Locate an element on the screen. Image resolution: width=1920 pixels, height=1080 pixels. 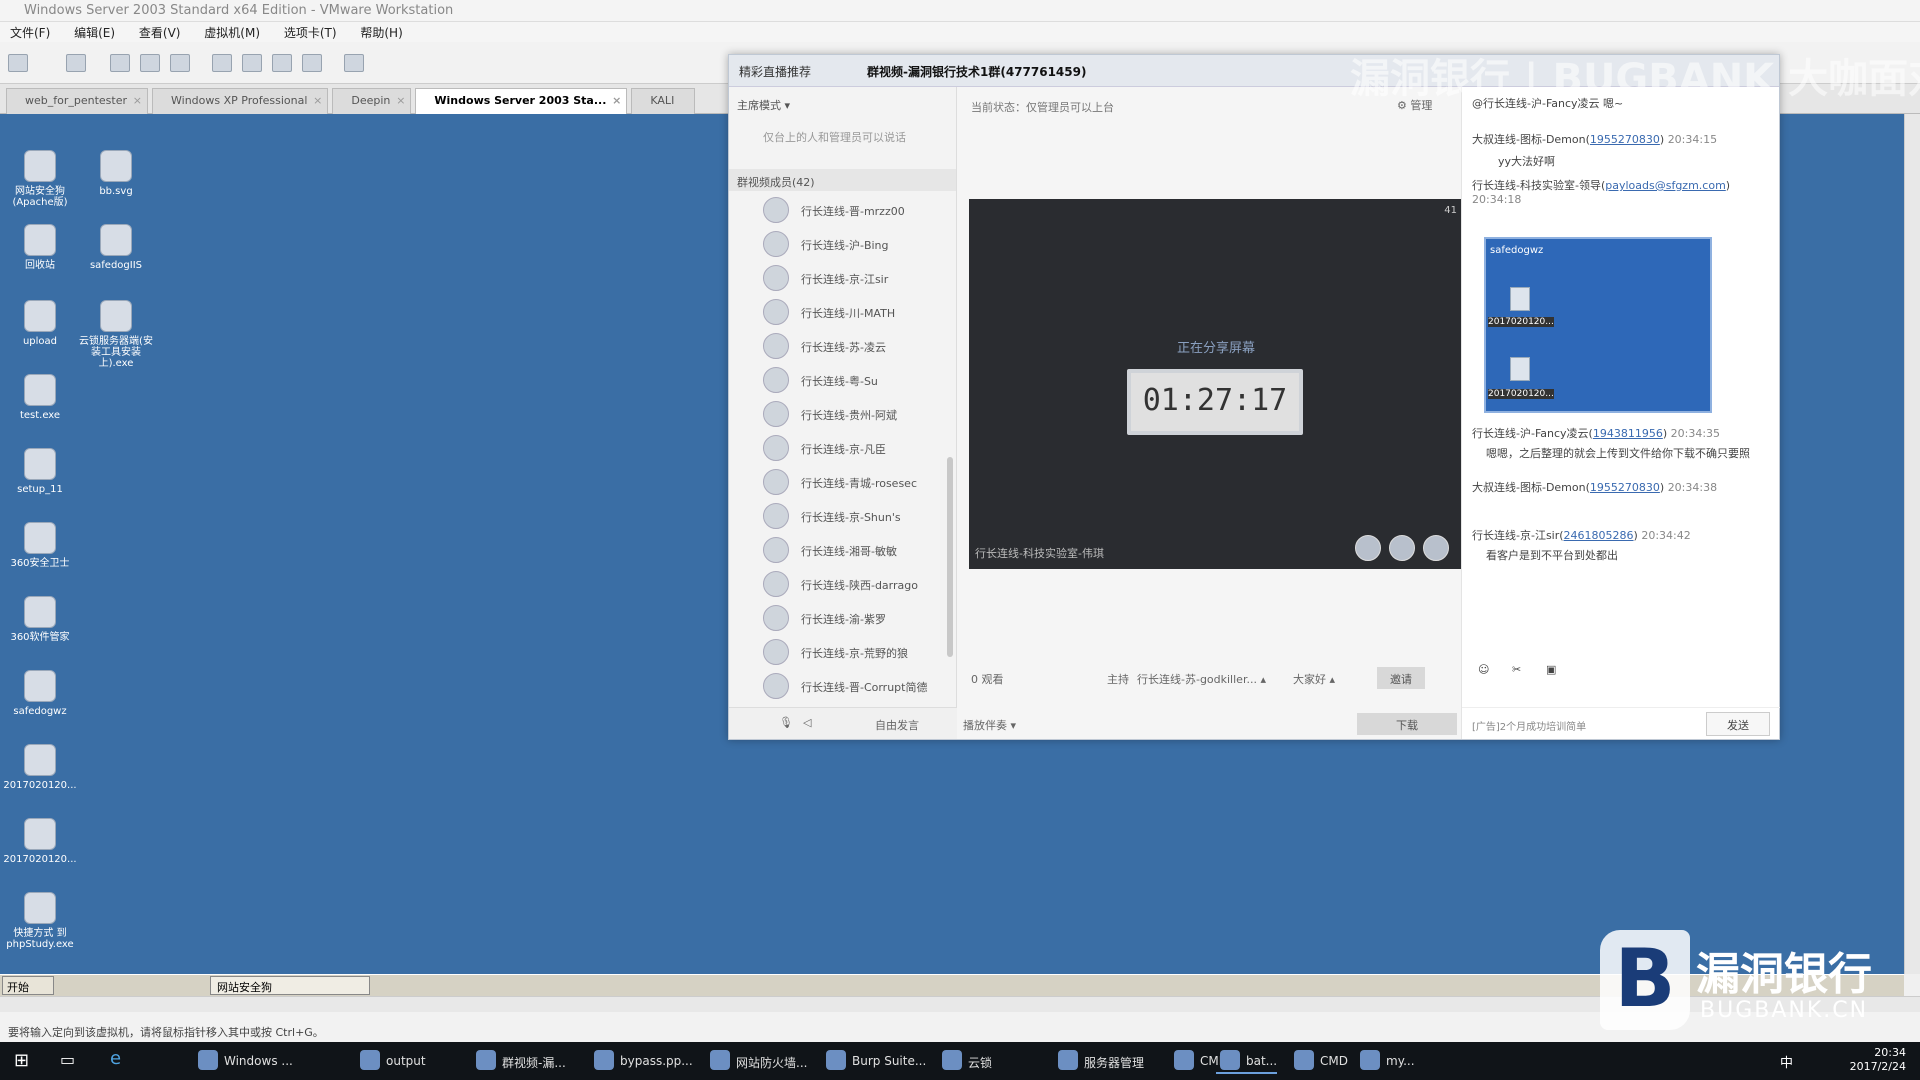
user-link: 1943811956 is located at coordinates (1628, 433).